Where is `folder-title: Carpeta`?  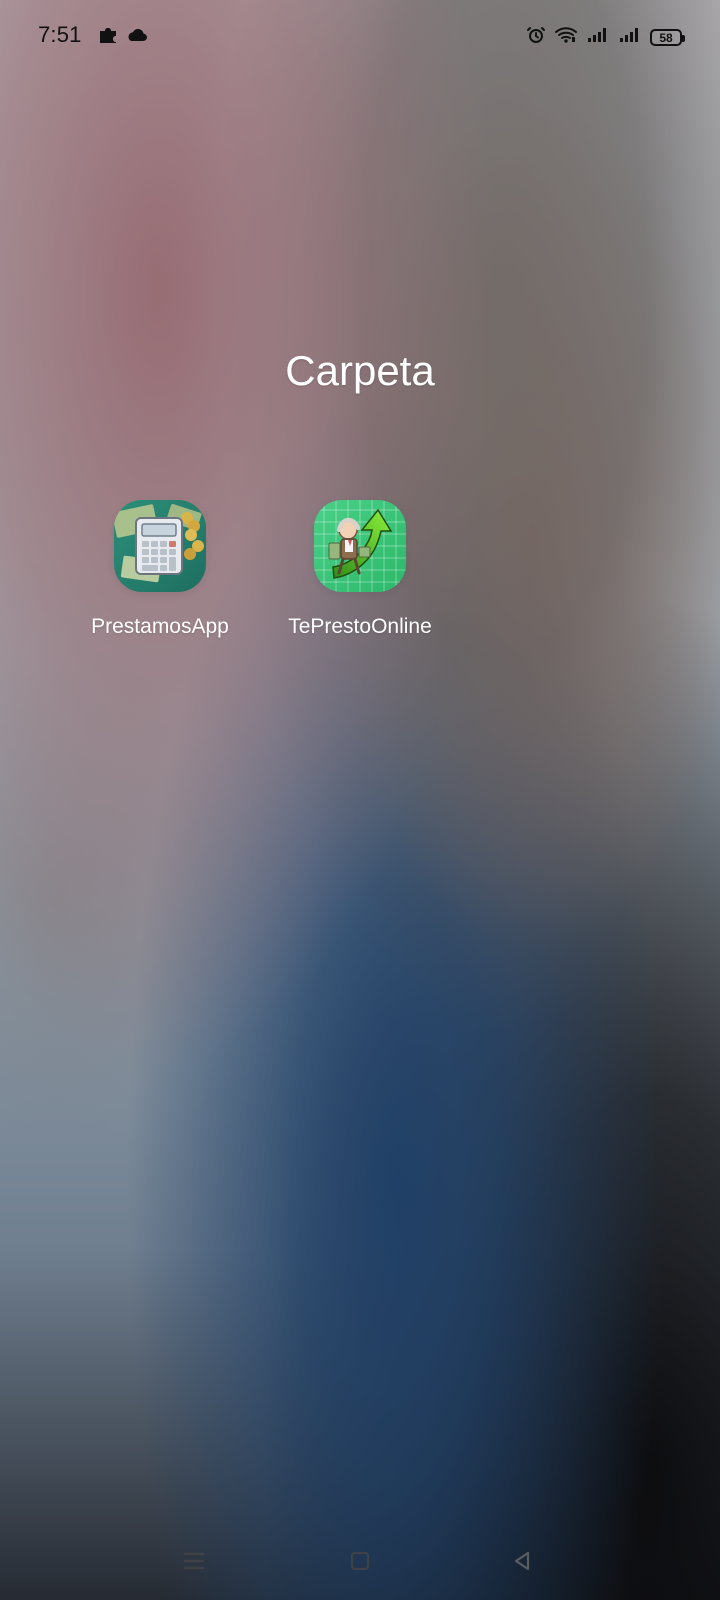
folder-title: Carpeta is located at coordinates (360, 370).